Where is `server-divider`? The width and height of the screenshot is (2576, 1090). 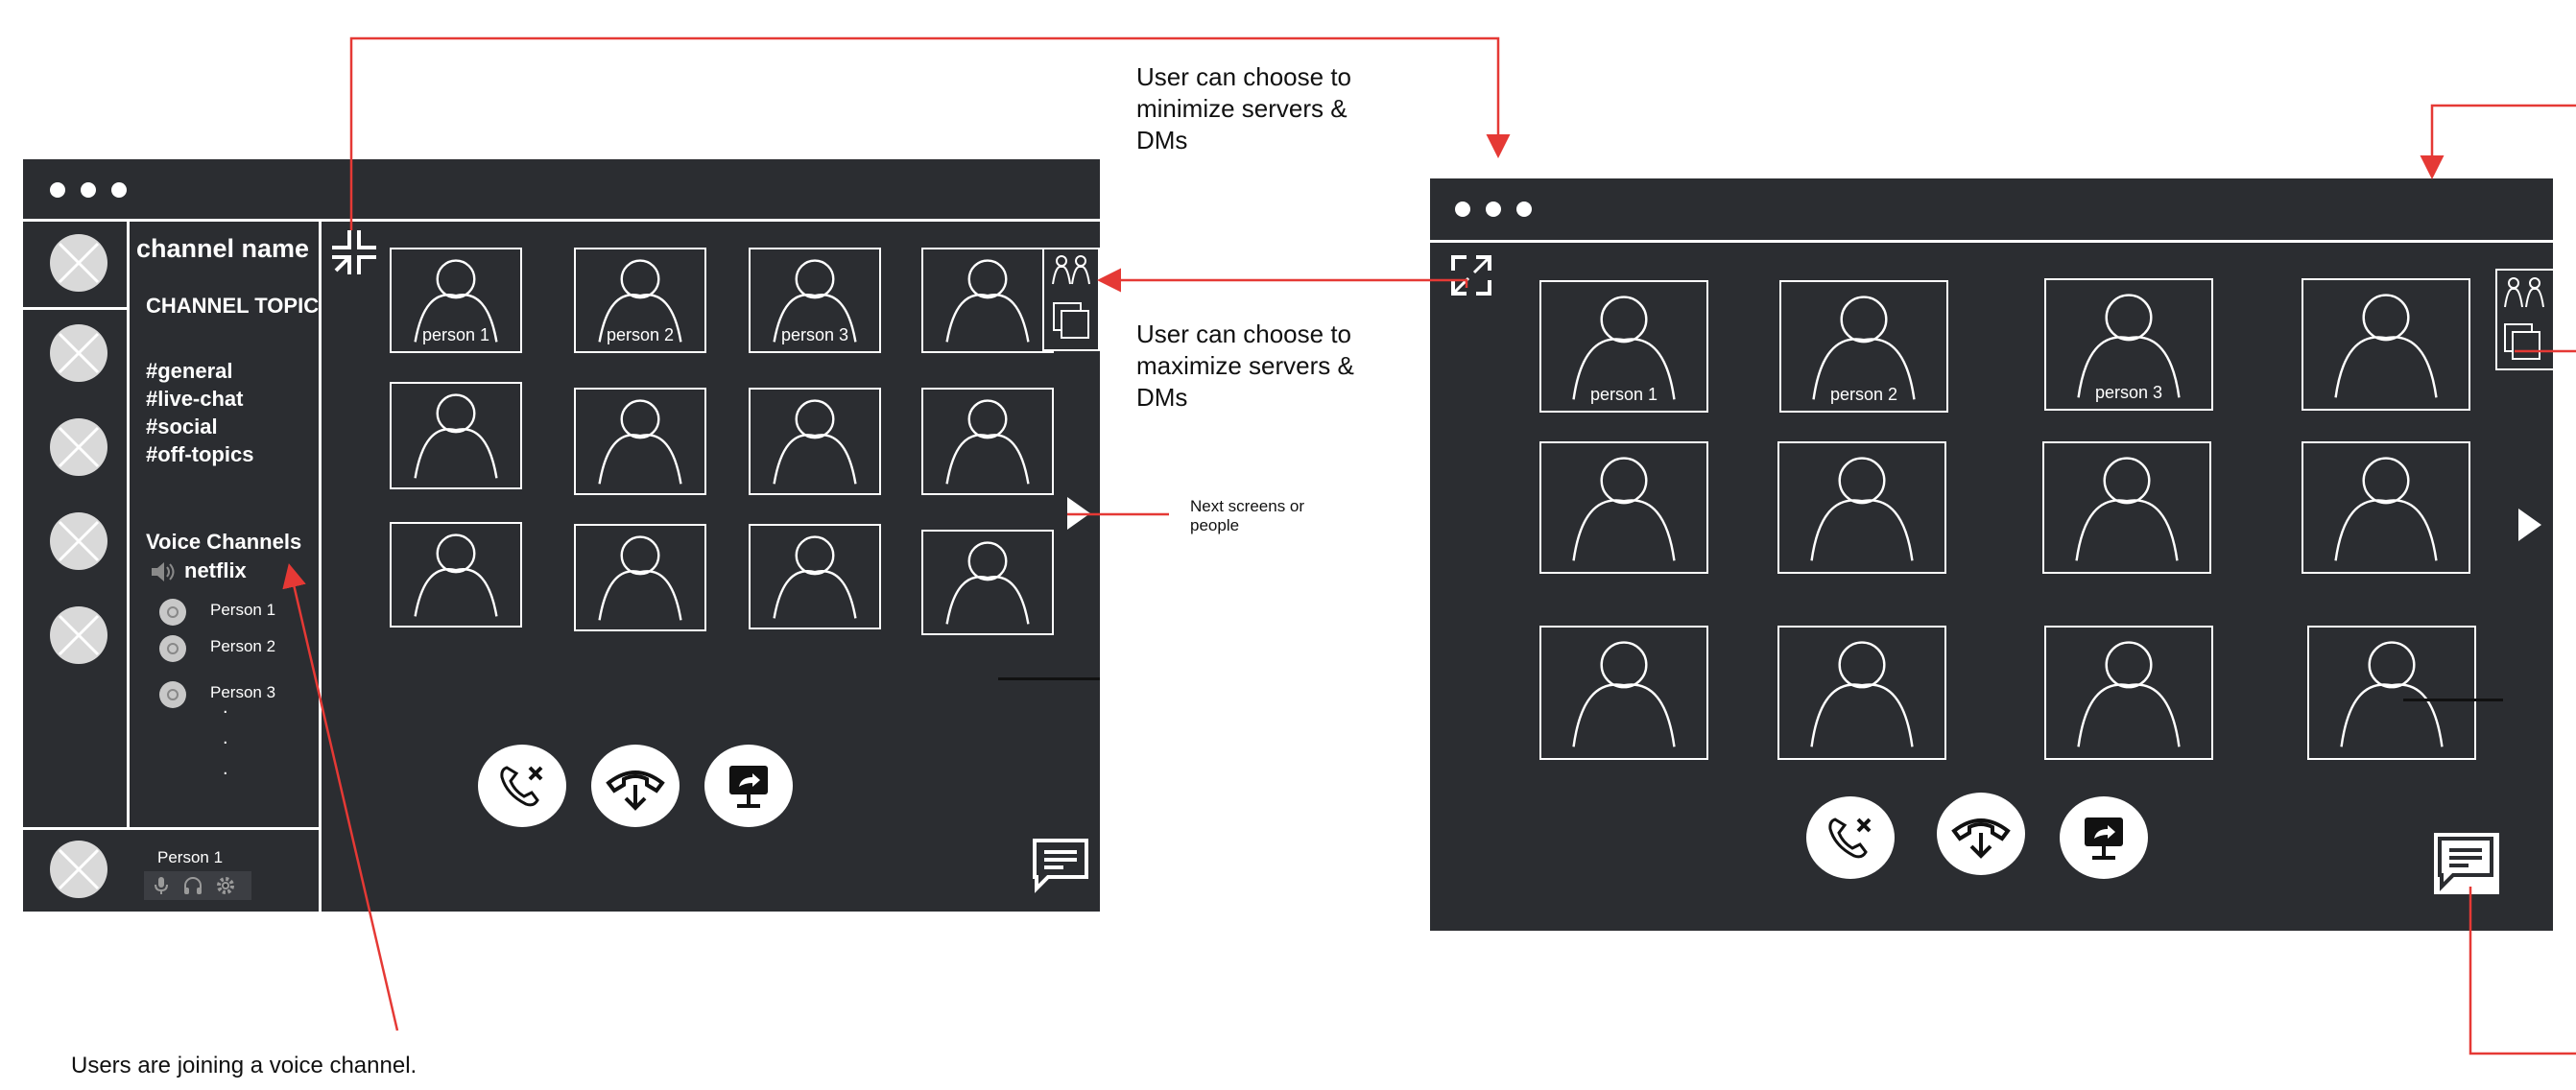 server-divider is located at coordinates (128, 523).